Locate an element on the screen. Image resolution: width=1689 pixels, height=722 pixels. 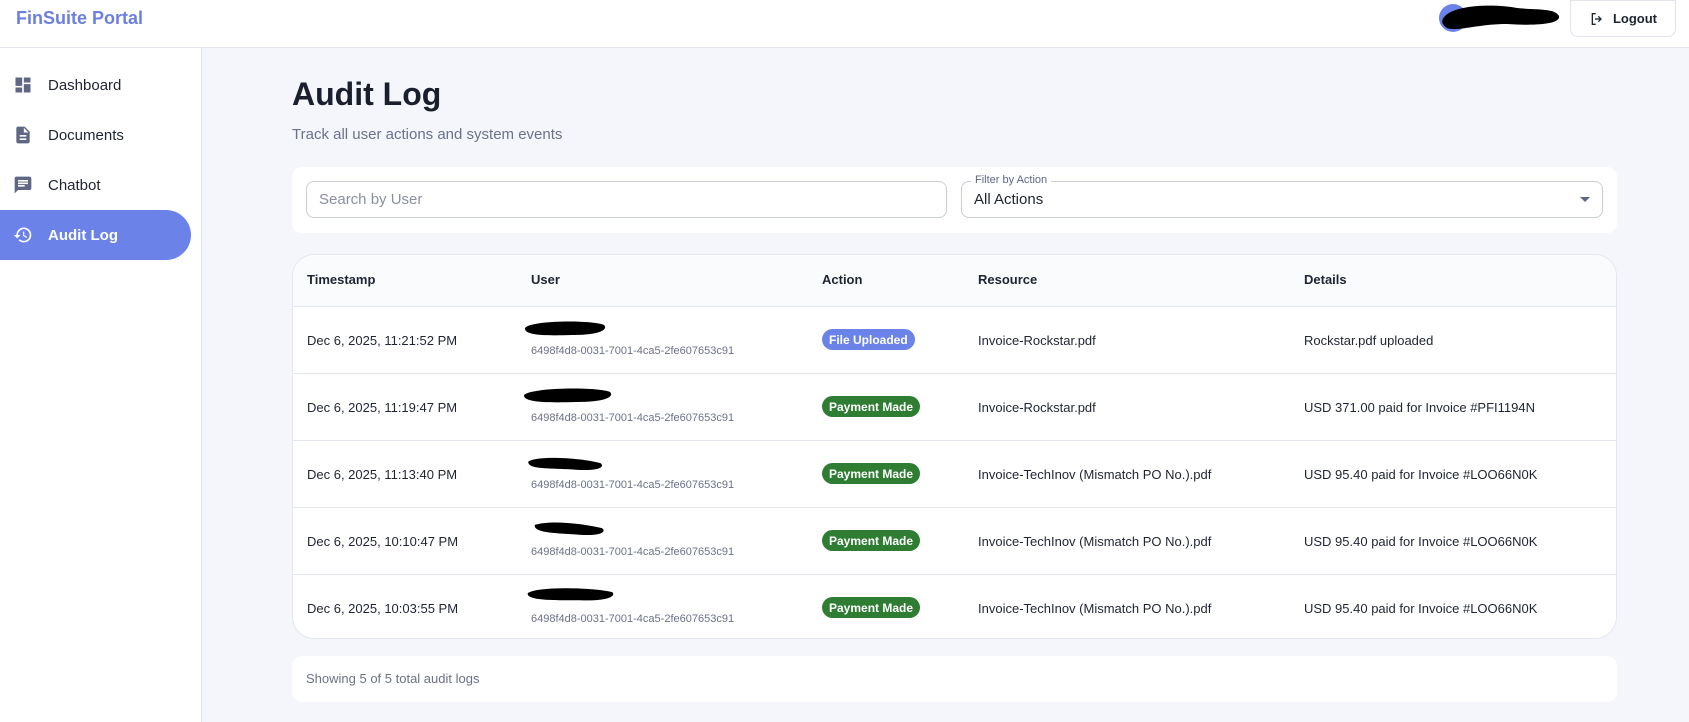
table-header: Timestamp User Action Resource Details is located at coordinates (954, 281).